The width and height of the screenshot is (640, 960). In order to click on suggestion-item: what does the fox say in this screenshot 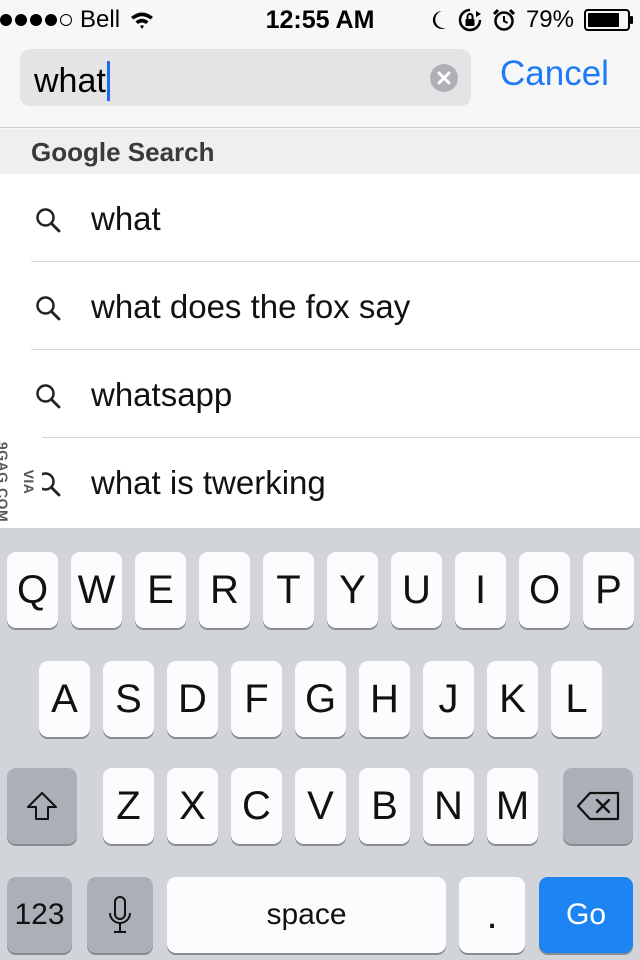, I will do `click(320, 306)`.